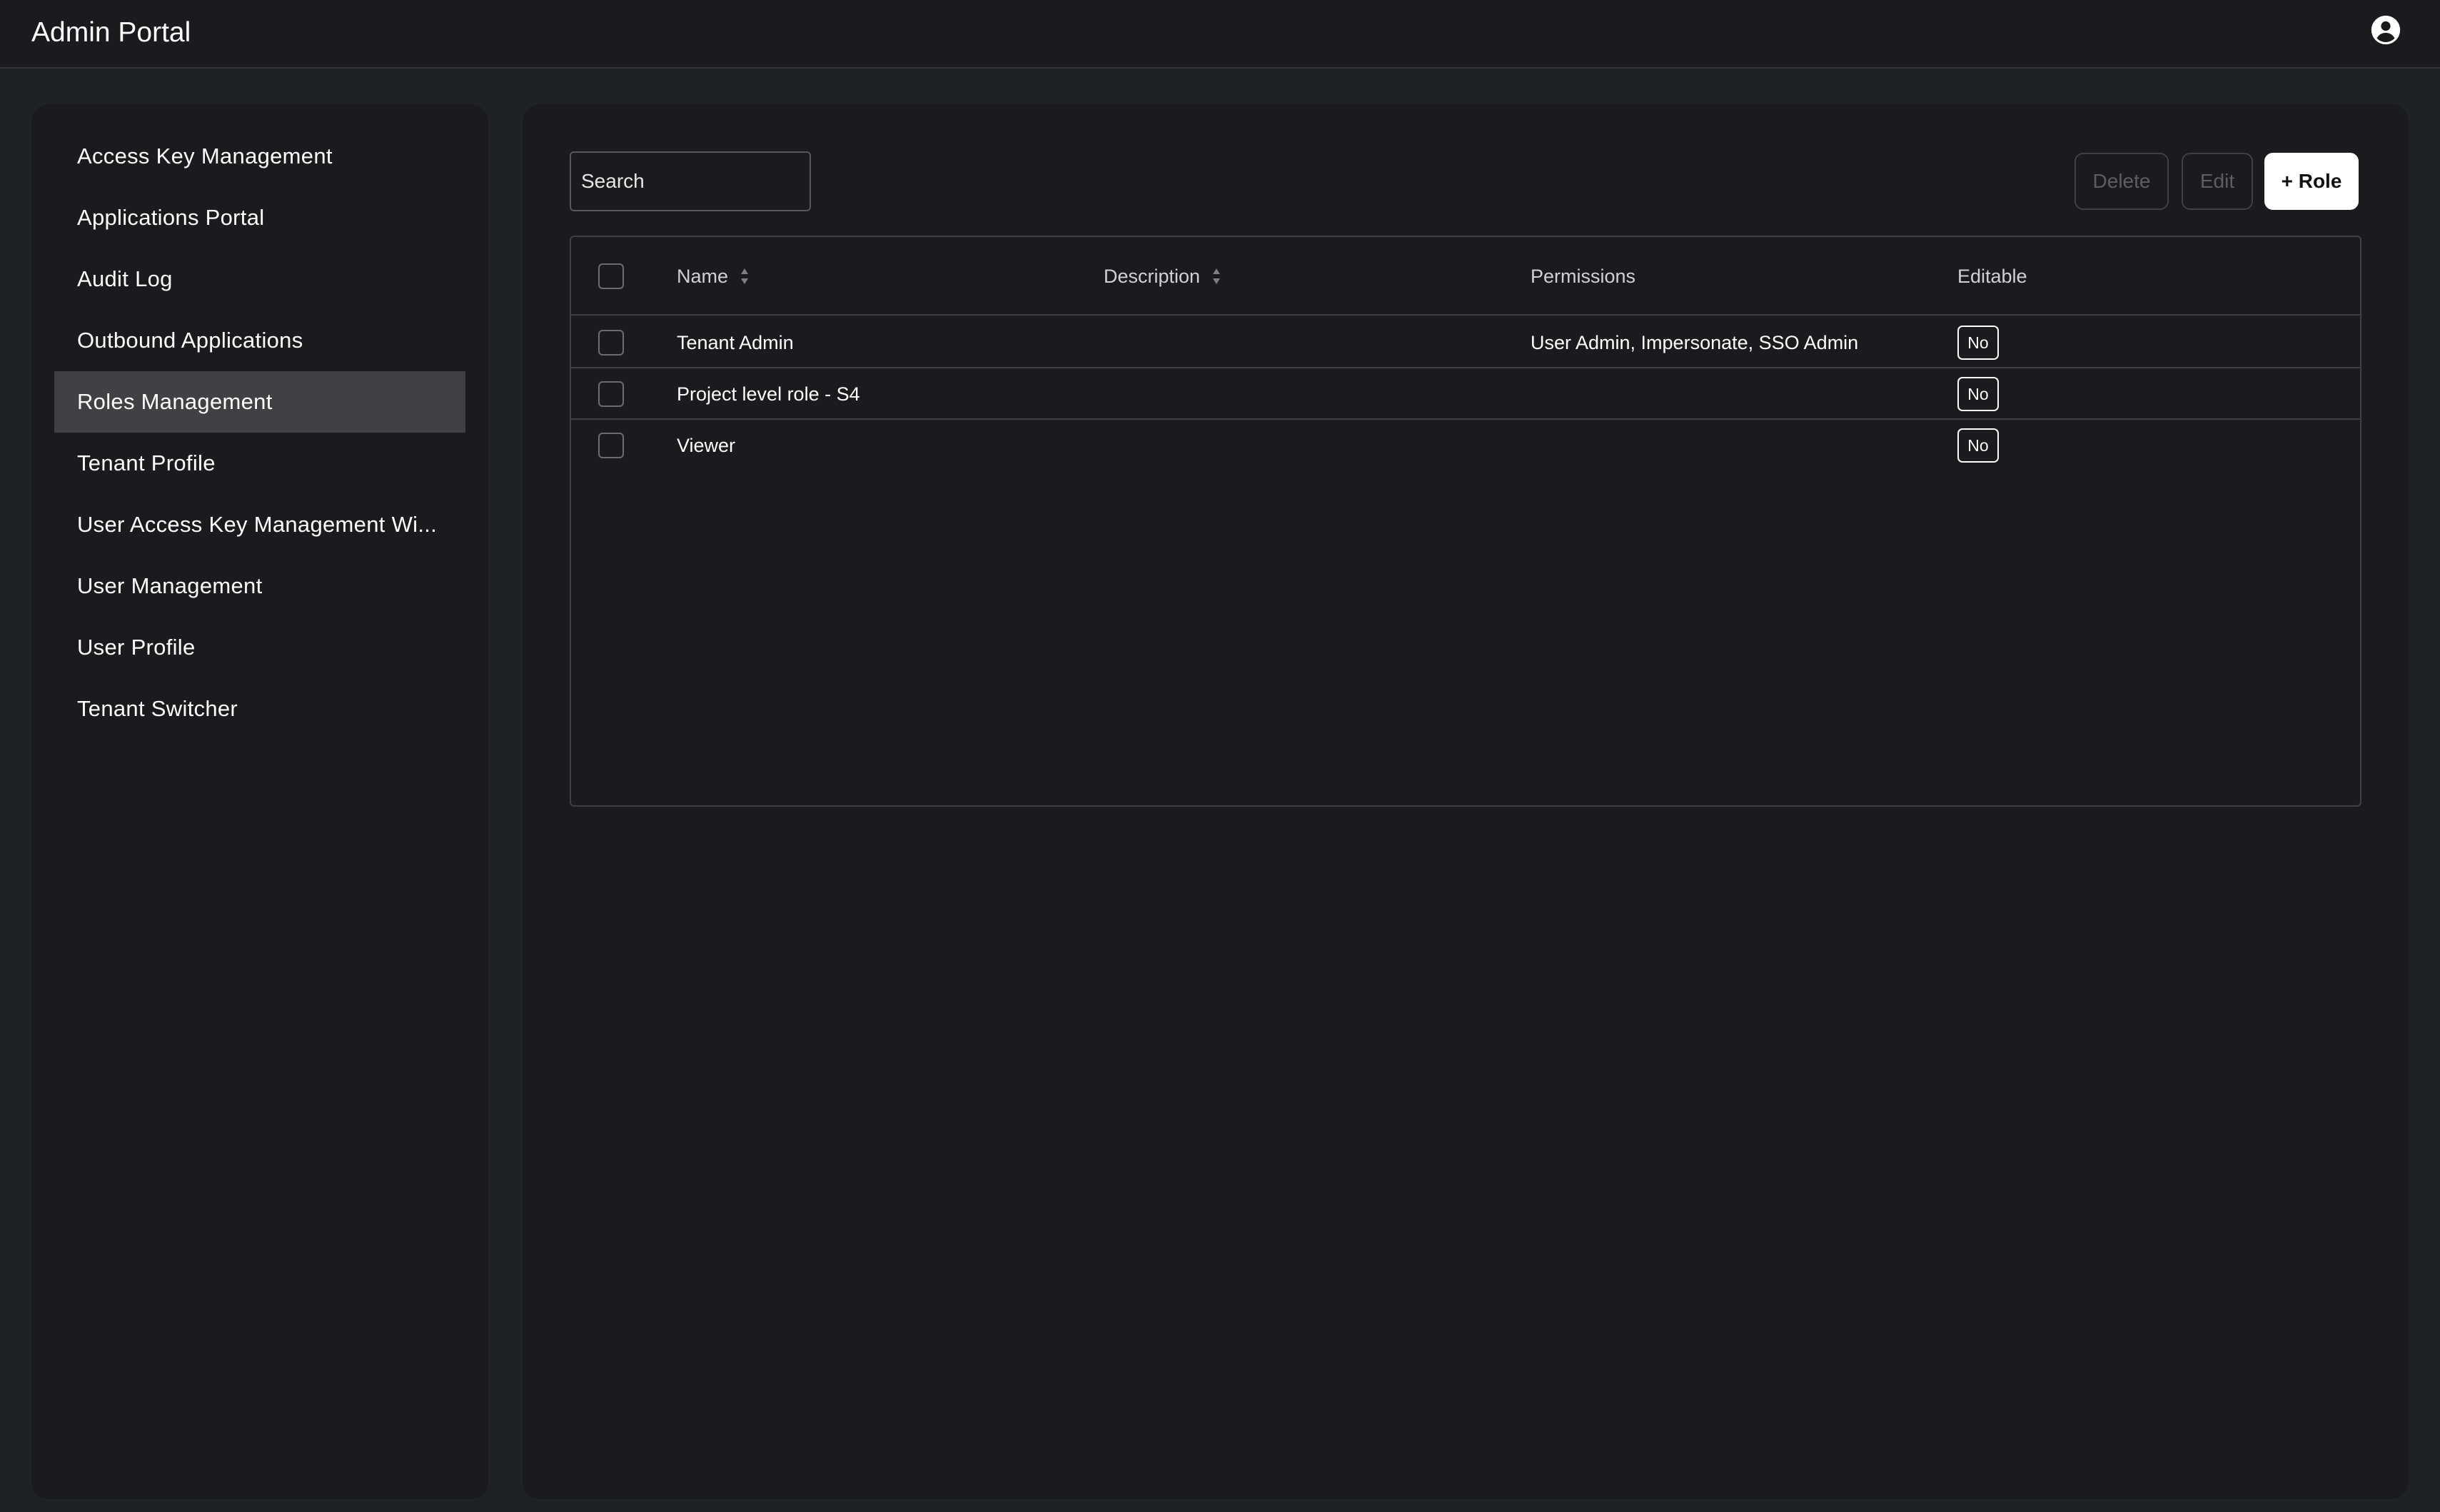 The width and height of the screenshot is (2440, 1512). Describe the element at coordinates (259, 340) in the screenshot. I see `sidebar-item-outbound-applications: Outbound Applications` at that location.